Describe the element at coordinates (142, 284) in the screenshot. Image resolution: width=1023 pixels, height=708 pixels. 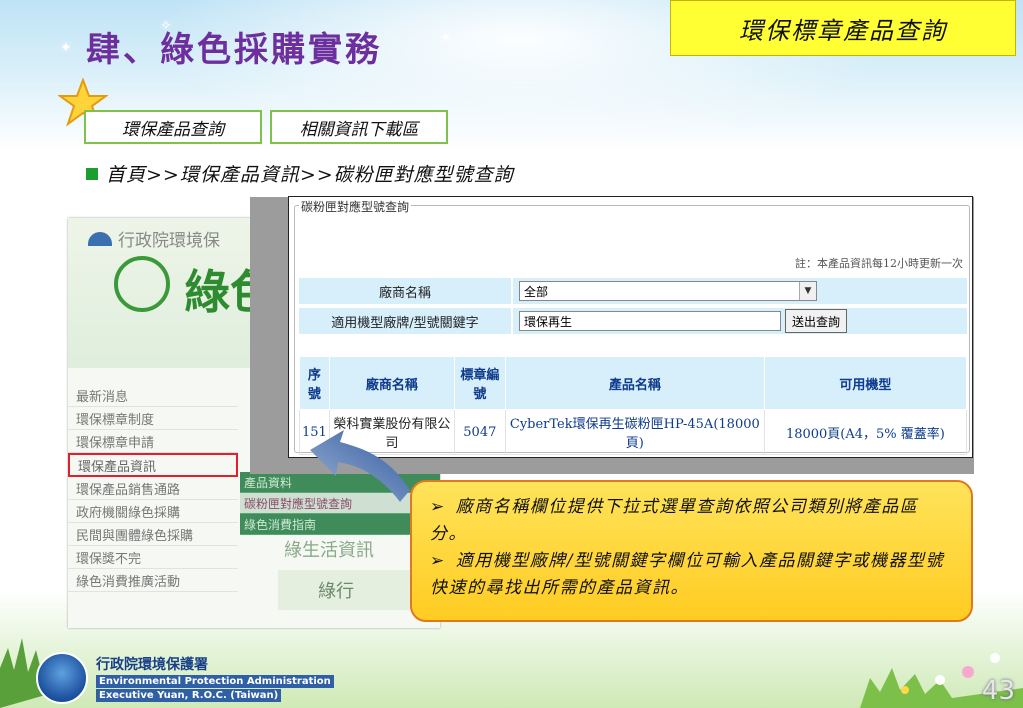
I see `leaf-logo-icon` at that location.